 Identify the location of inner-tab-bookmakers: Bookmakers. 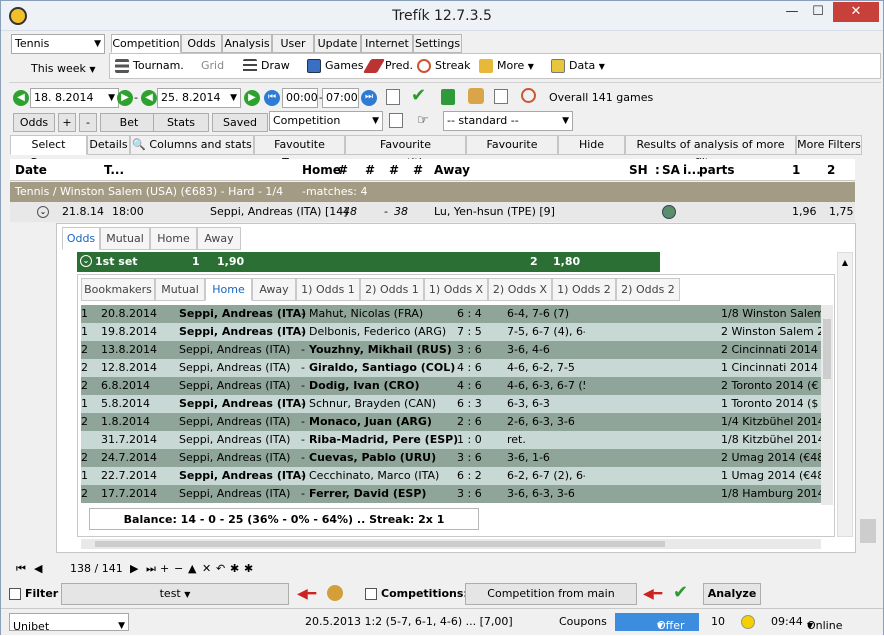
(118, 289).